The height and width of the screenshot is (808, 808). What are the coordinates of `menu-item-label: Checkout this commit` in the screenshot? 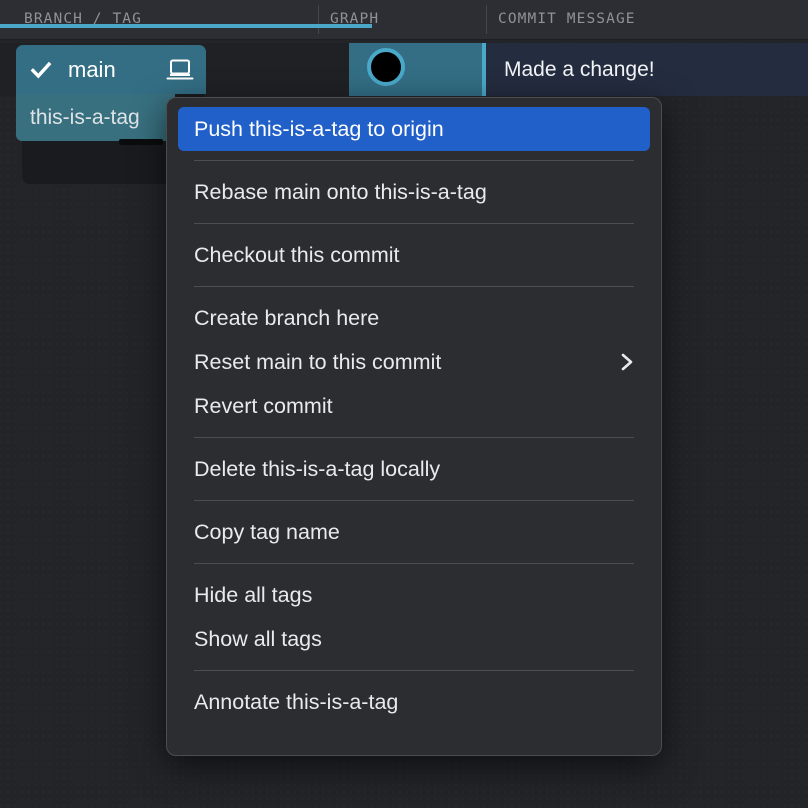 It's located at (297, 254).